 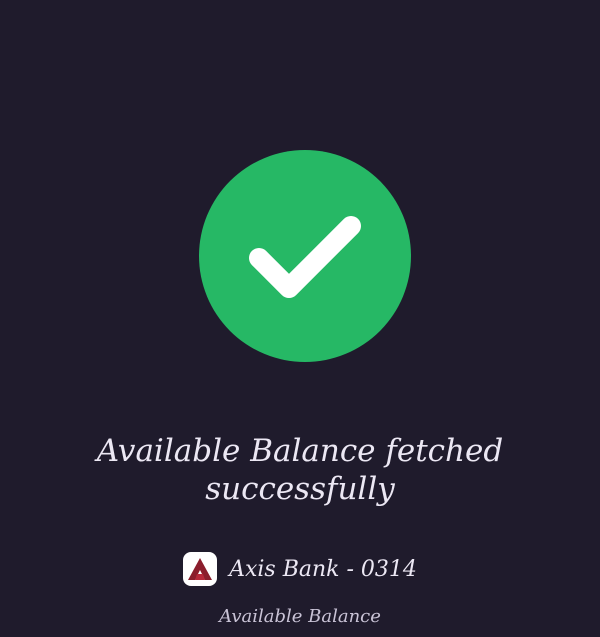 I want to click on checkmark-icon, so click(x=305, y=257).